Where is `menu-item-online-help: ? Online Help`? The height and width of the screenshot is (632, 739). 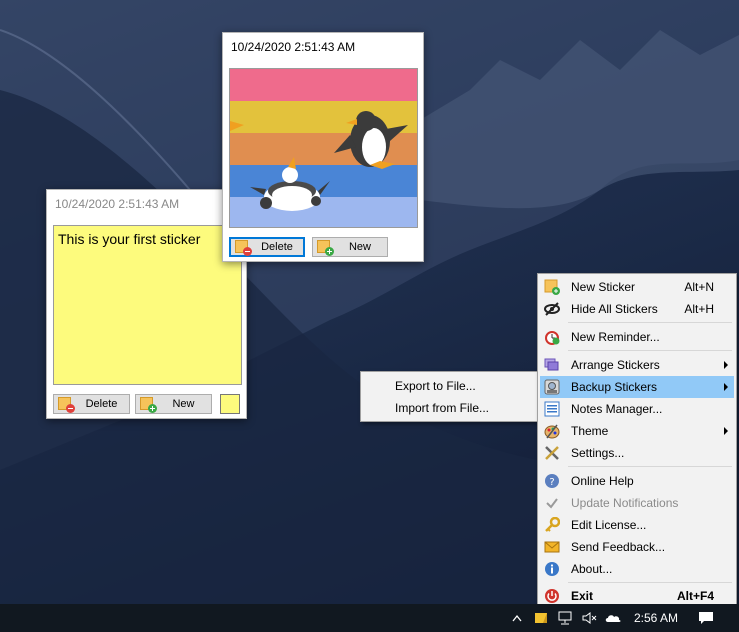 menu-item-online-help: ? Online Help is located at coordinates (637, 481).